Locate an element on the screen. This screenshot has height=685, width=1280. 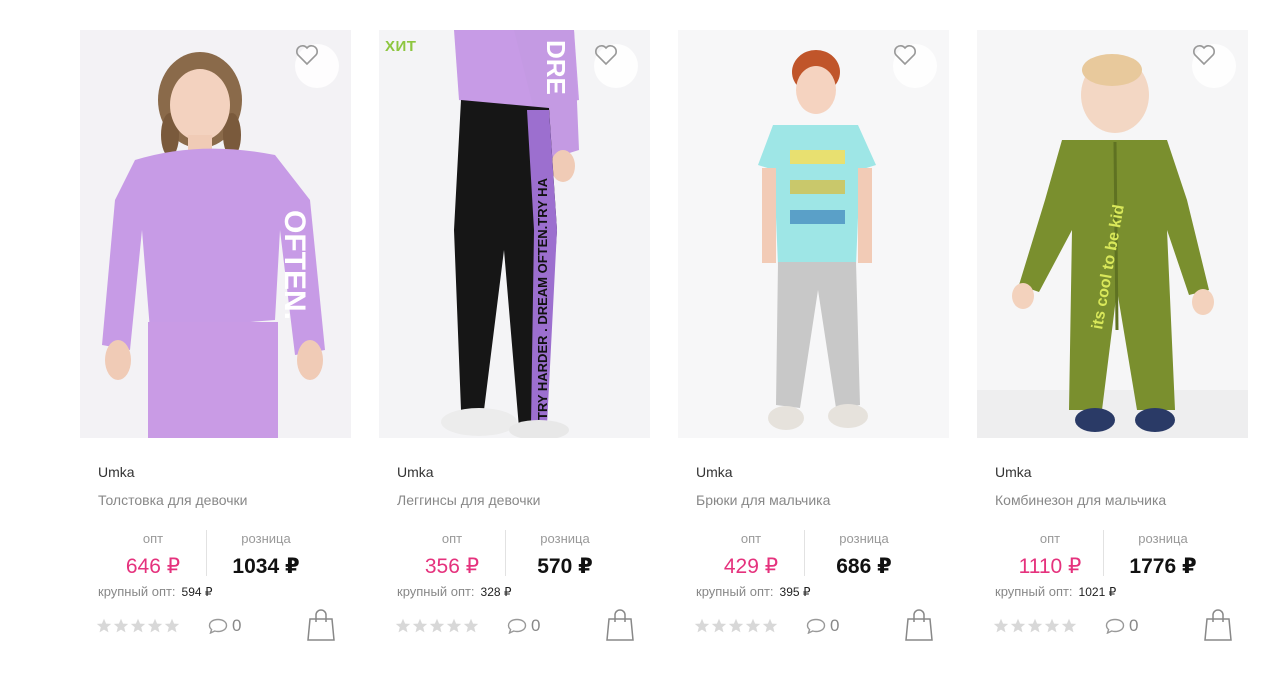
price-block: опт 646 ₽ розница 1034 ₽ is located at coordinates (218, 554).